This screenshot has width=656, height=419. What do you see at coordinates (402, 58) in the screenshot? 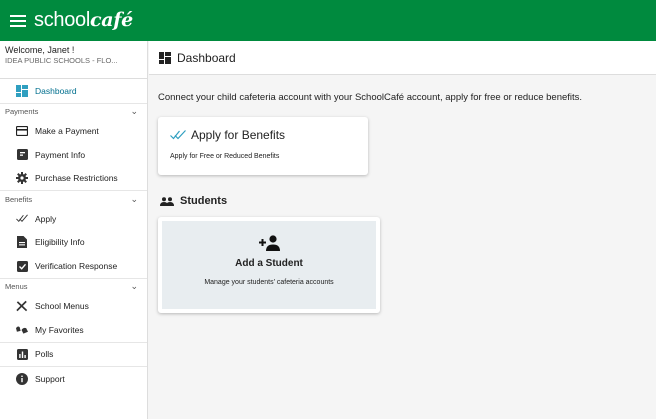
I see `page-header: Dashboard` at bounding box center [402, 58].